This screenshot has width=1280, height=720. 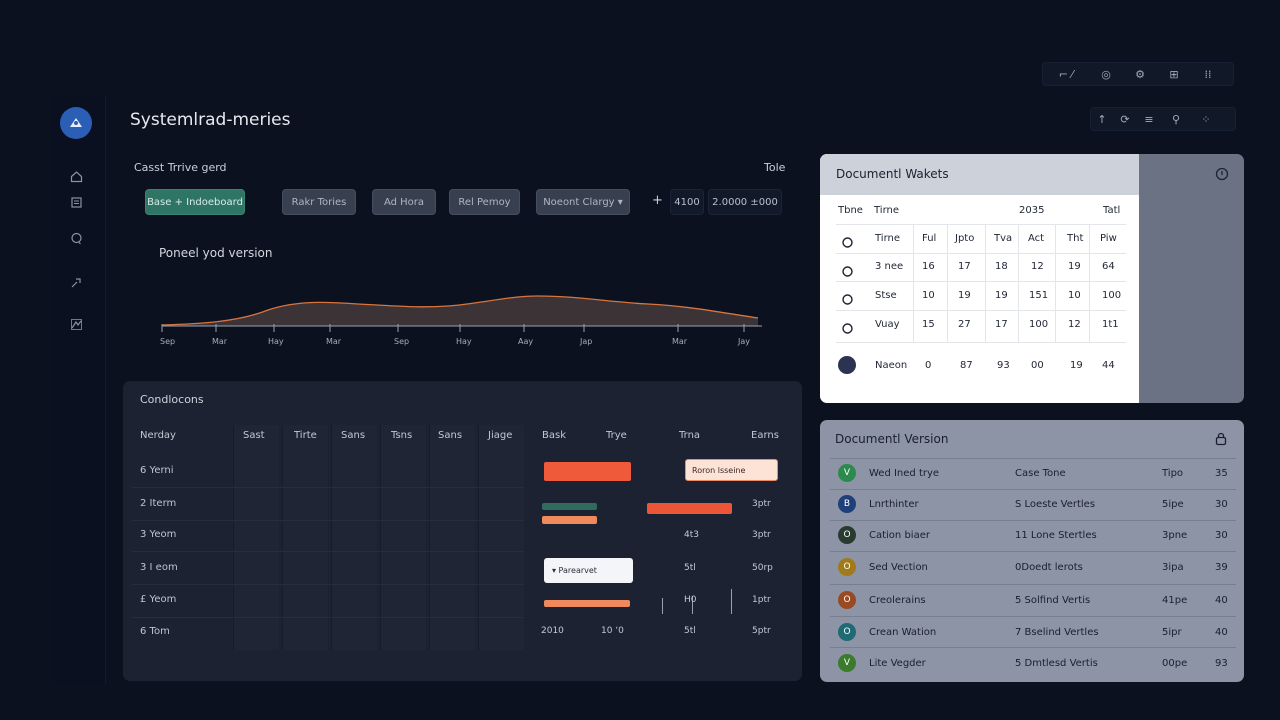 What do you see at coordinates (898, 567) in the screenshot?
I see `version-name: Sed Vection` at bounding box center [898, 567].